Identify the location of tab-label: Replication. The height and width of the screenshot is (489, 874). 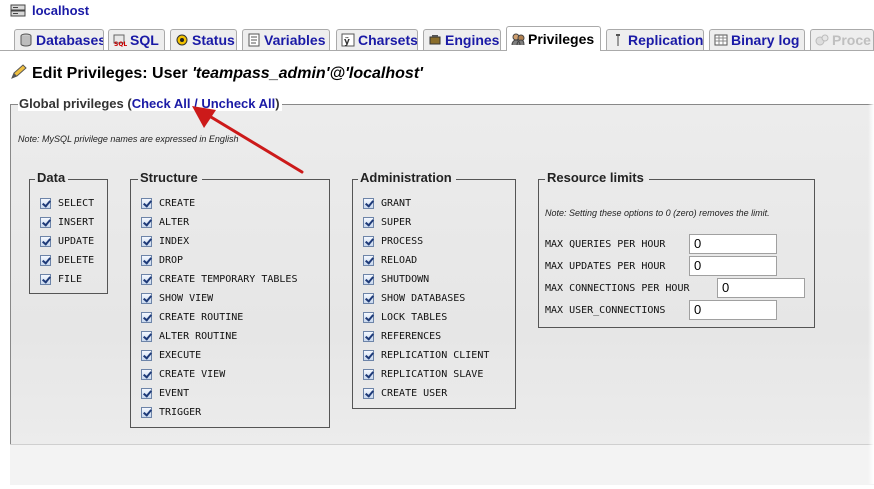
(666, 40).